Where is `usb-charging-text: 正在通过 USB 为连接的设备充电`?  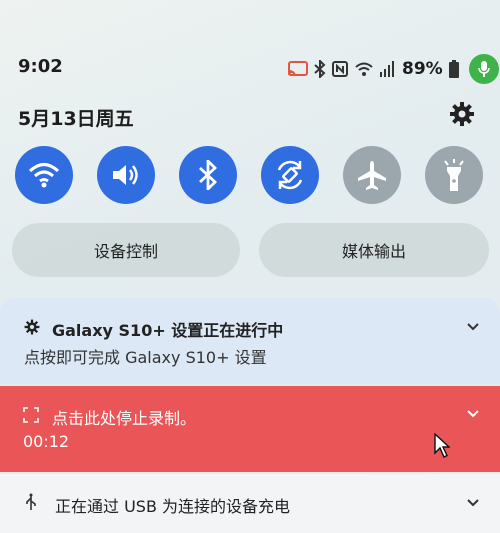
usb-charging-text: 正在通过 USB 为连接的设备充电 is located at coordinates (173, 506).